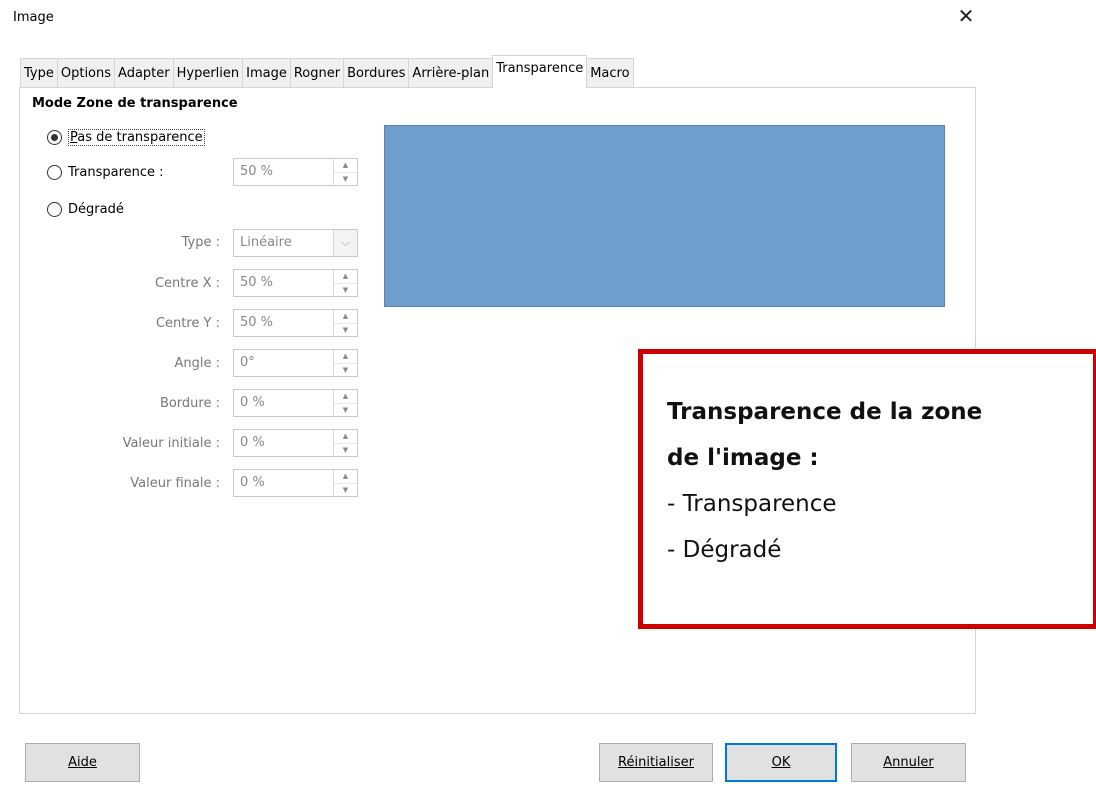  I want to click on start-value-spinbox: 0 % ▲ ▼, so click(295, 443).